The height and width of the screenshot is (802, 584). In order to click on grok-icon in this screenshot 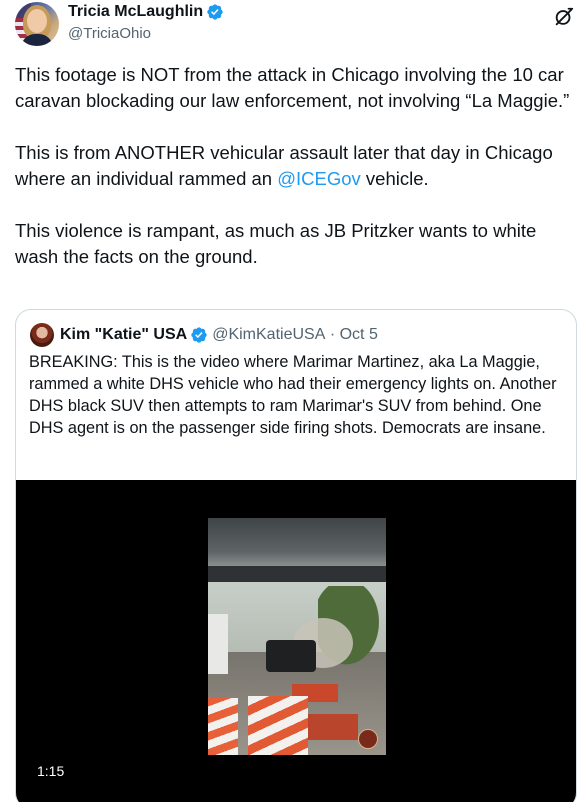, I will do `click(564, 17)`.